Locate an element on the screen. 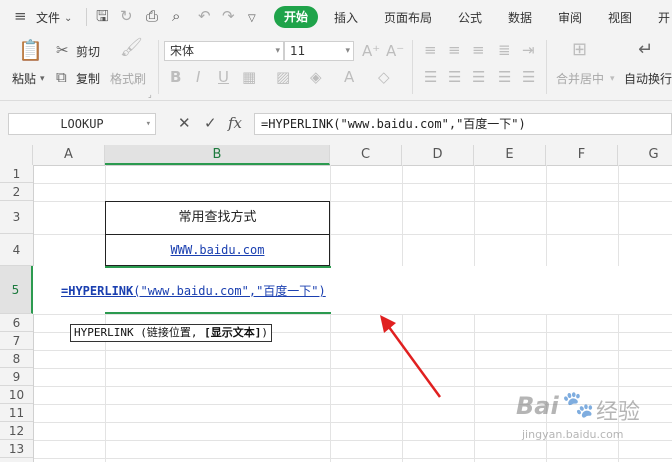 This screenshot has width=672, height=462. row-header-2: 2 is located at coordinates (16, 192).